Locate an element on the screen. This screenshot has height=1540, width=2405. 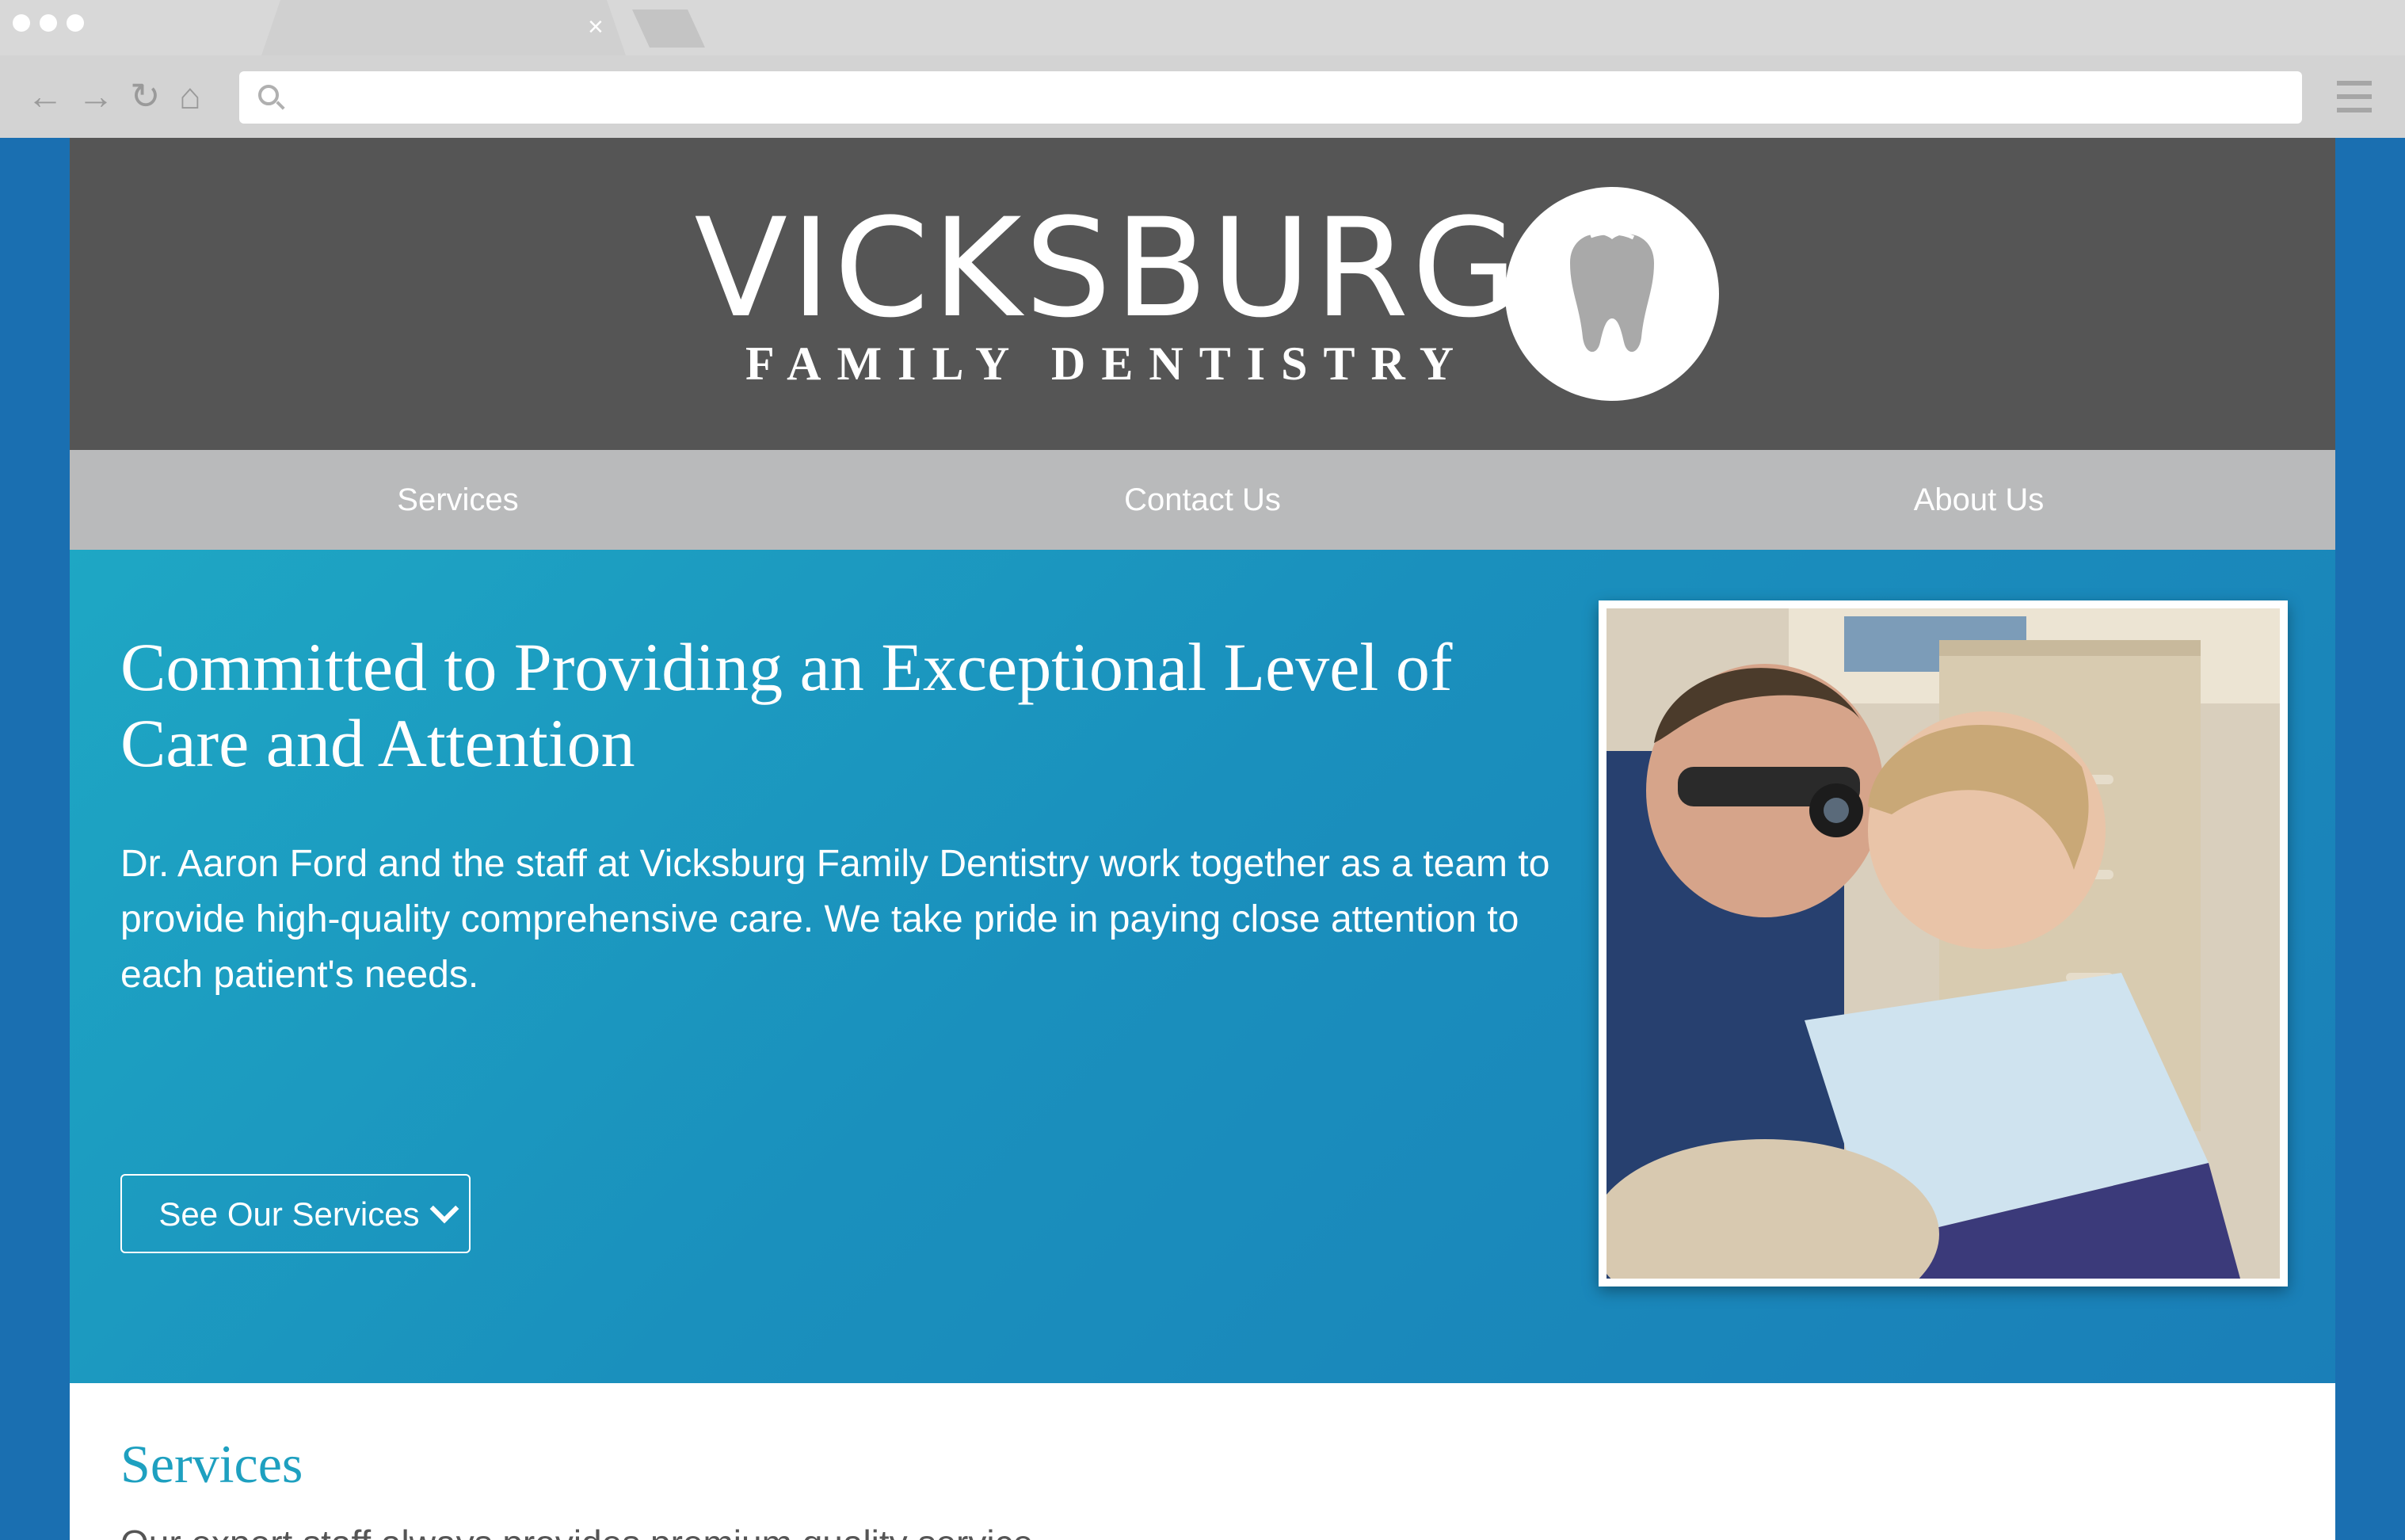
chevron-down-icon is located at coordinates (444, 1209).